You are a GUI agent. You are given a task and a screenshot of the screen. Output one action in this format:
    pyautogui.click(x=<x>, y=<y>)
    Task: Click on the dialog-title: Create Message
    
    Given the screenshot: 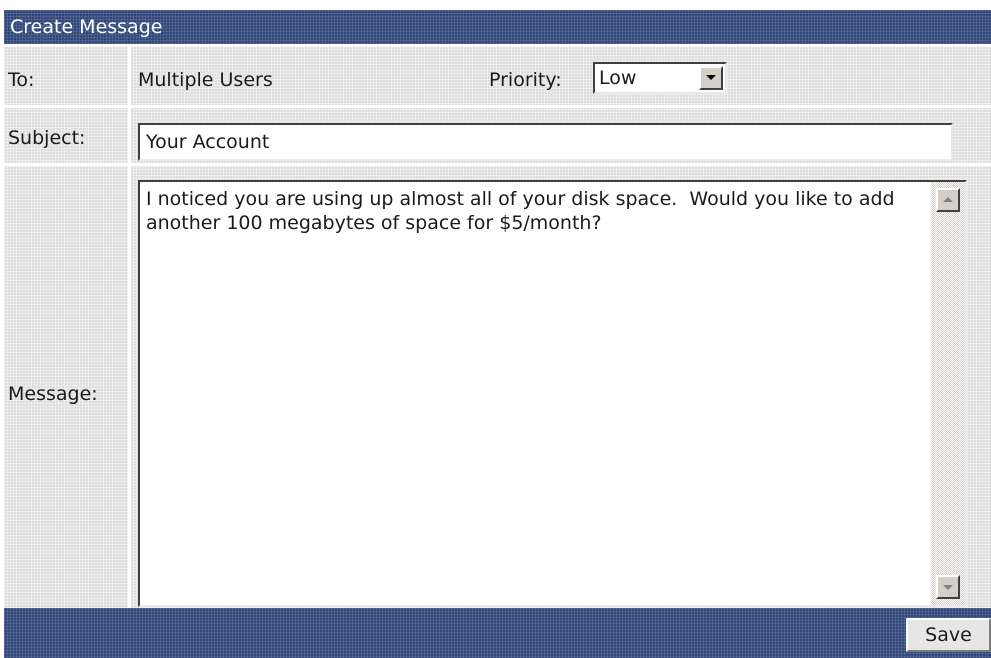 What is the action you would take?
    pyautogui.click(x=86, y=27)
    